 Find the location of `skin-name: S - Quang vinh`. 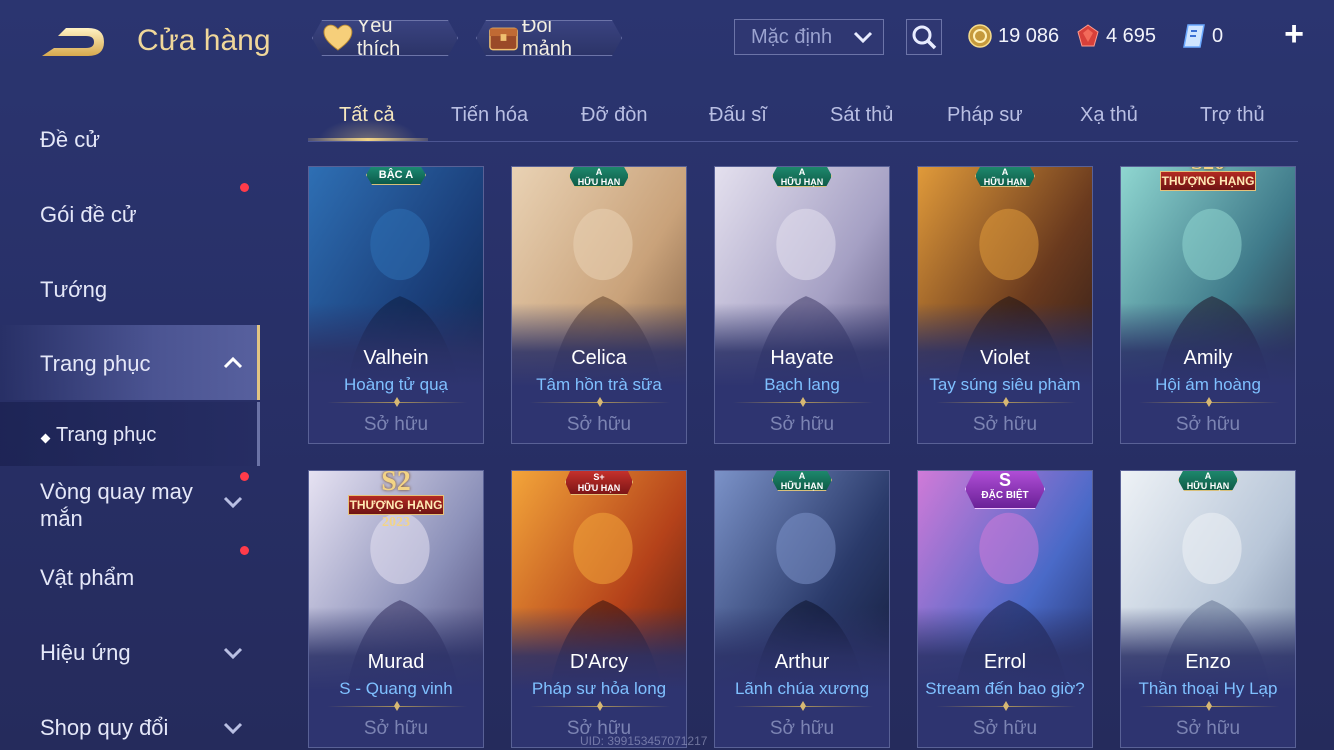

skin-name: S - Quang vinh is located at coordinates (396, 688).